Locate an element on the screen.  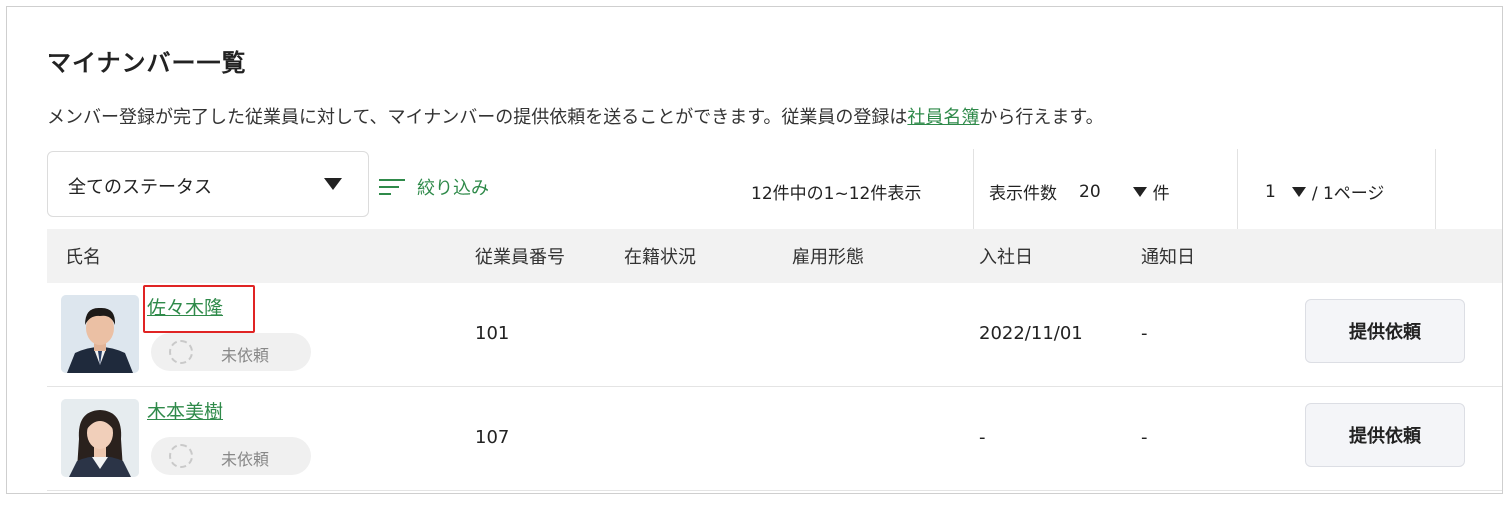
employee-directory-link: 社員名簿 is located at coordinates (943, 117).